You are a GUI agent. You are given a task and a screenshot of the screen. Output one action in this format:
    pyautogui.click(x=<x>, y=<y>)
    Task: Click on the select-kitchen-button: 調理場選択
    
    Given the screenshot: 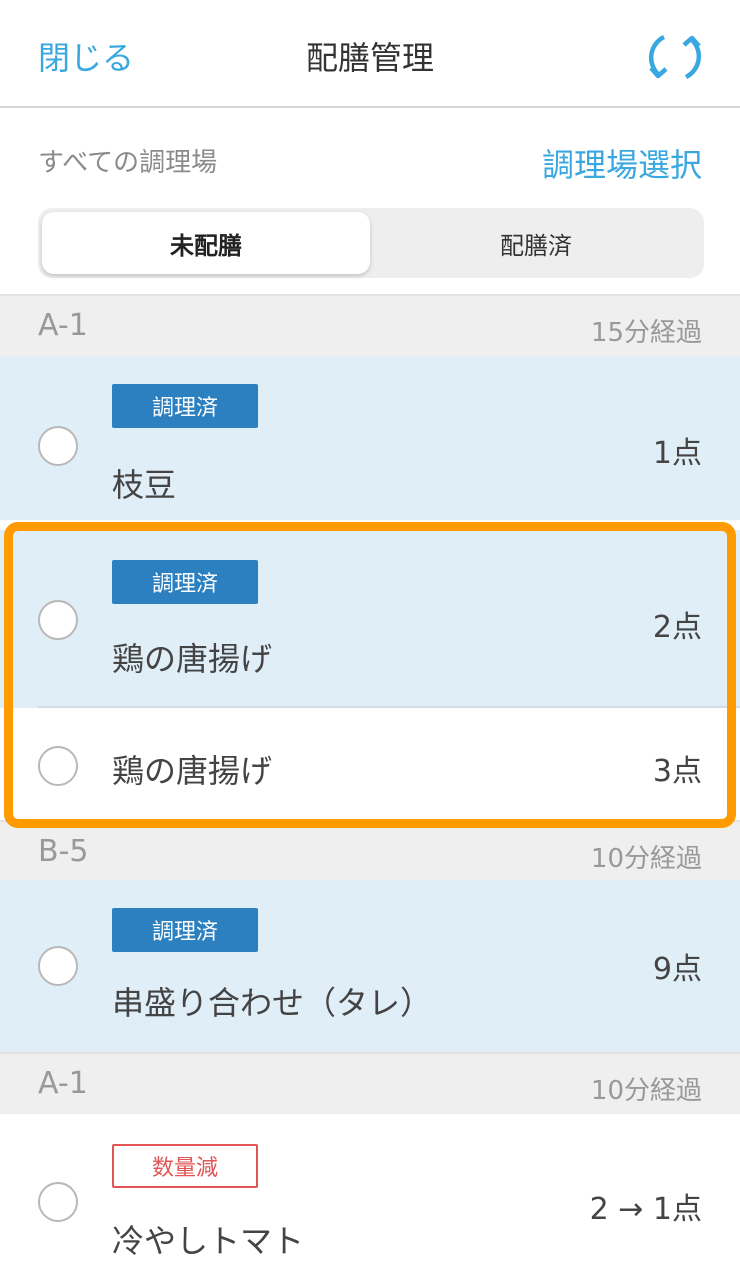 What is the action you would take?
    pyautogui.click(x=622, y=163)
    